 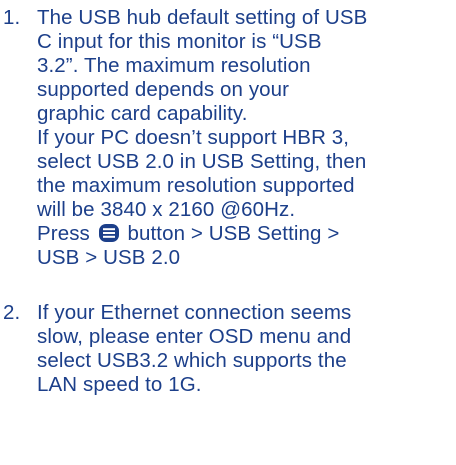 I want to click on note-line: supported depends on your, so click(x=163, y=89).